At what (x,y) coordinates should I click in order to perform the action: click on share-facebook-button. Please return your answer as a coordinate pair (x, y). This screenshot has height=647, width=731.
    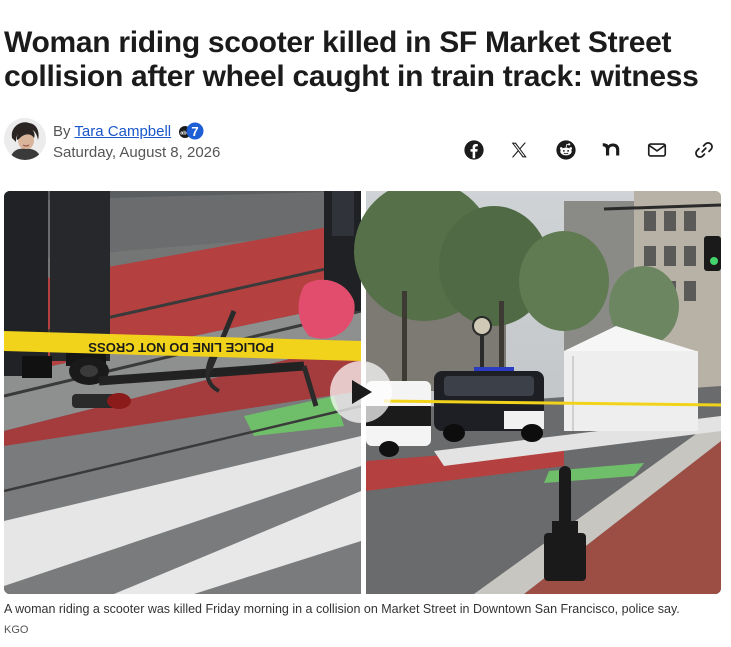
    Looking at the image, I should click on (474, 150).